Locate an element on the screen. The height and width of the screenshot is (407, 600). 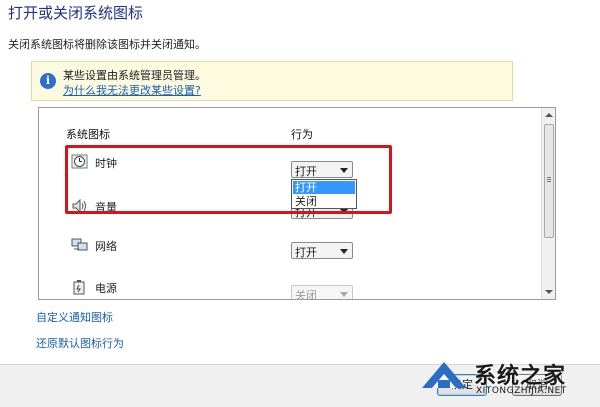
scroll-down-icon is located at coordinates (549, 292).